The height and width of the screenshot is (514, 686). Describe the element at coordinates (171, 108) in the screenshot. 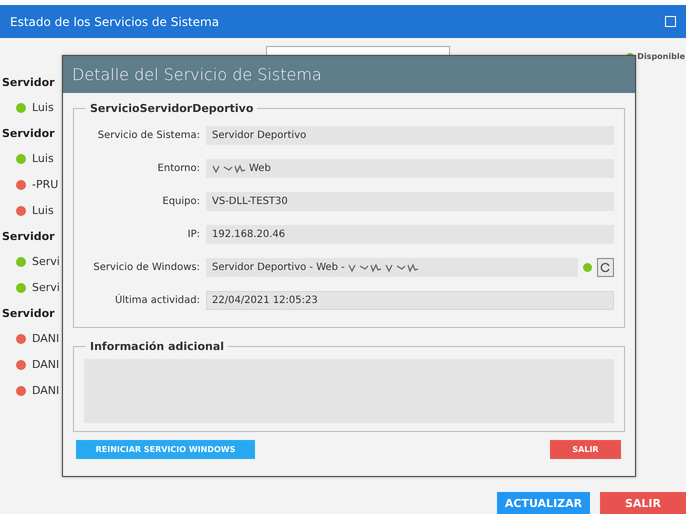

I see `section-title: ServicioServidorDeportivo` at that location.